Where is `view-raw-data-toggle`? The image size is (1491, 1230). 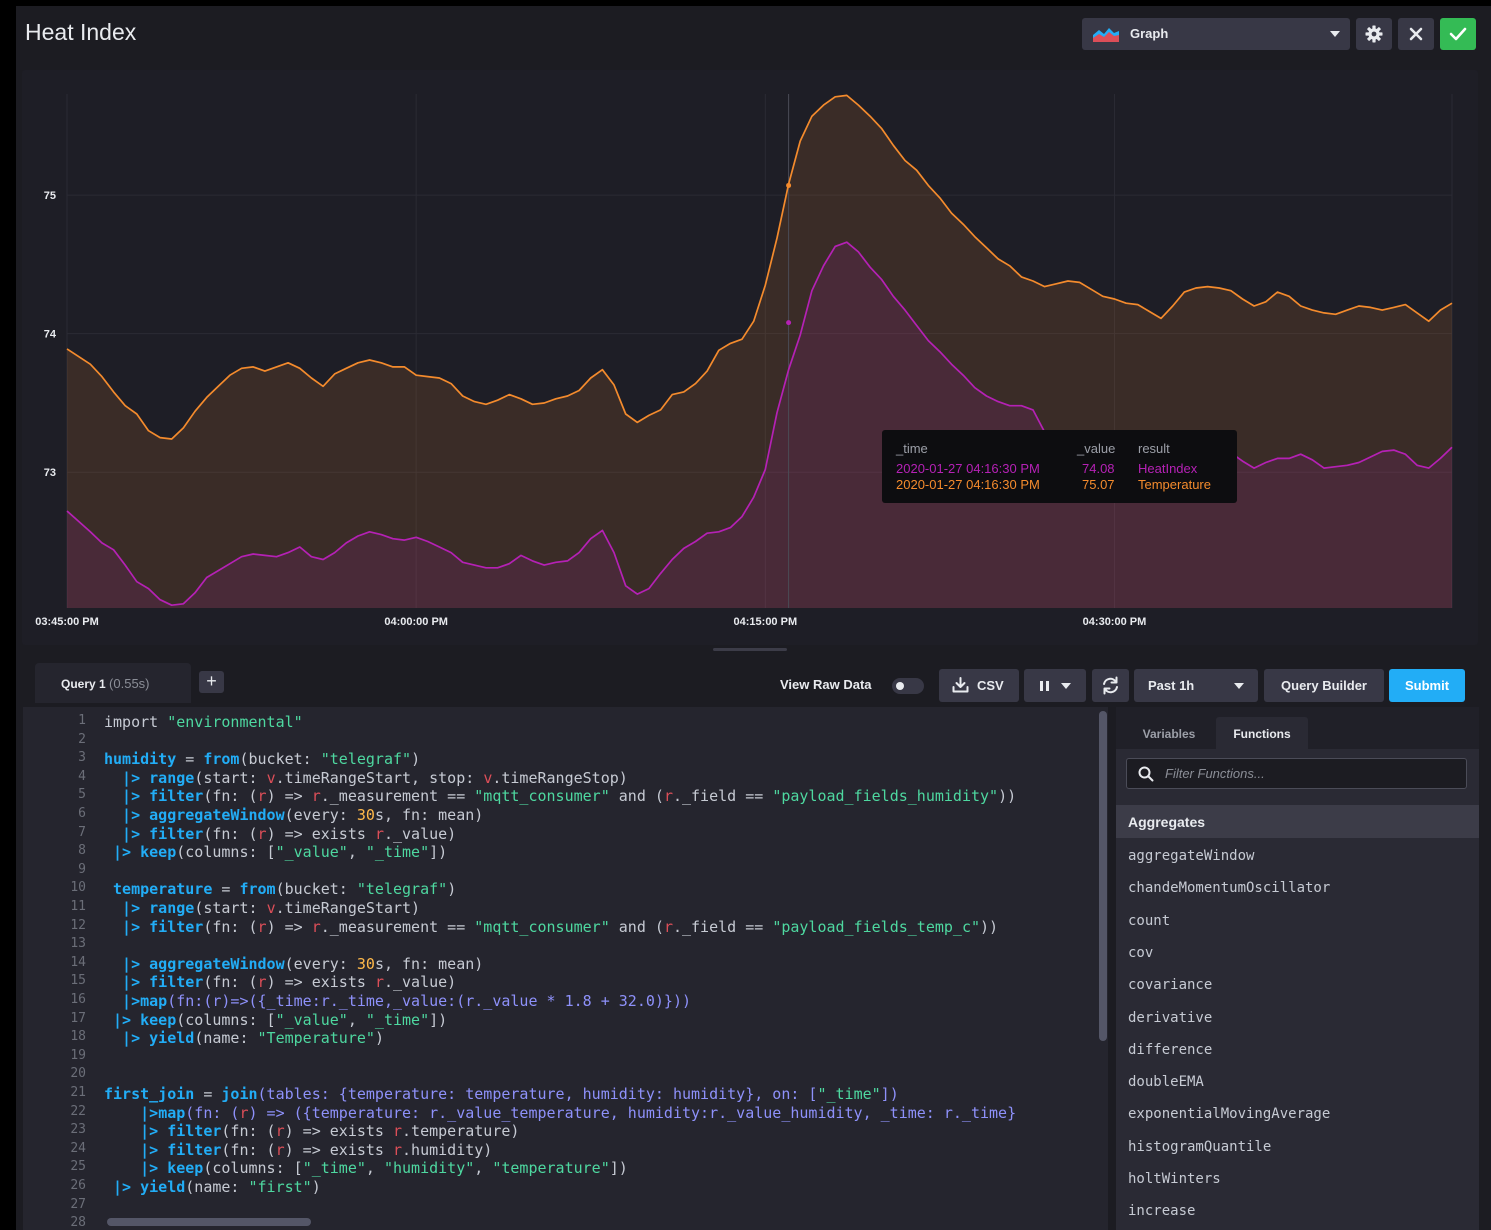
view-raw-data-toggle is located at coordinates (908, 686).